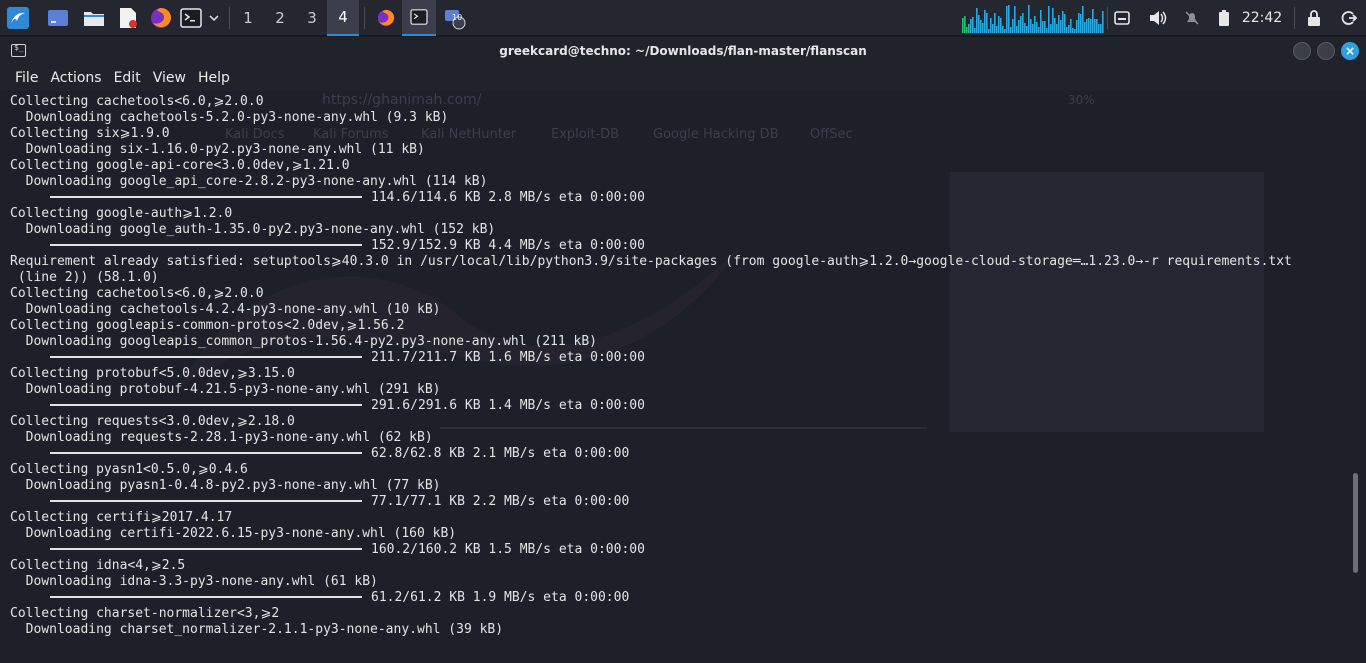  I want to click on close-button: ×, so click(1350, 51).